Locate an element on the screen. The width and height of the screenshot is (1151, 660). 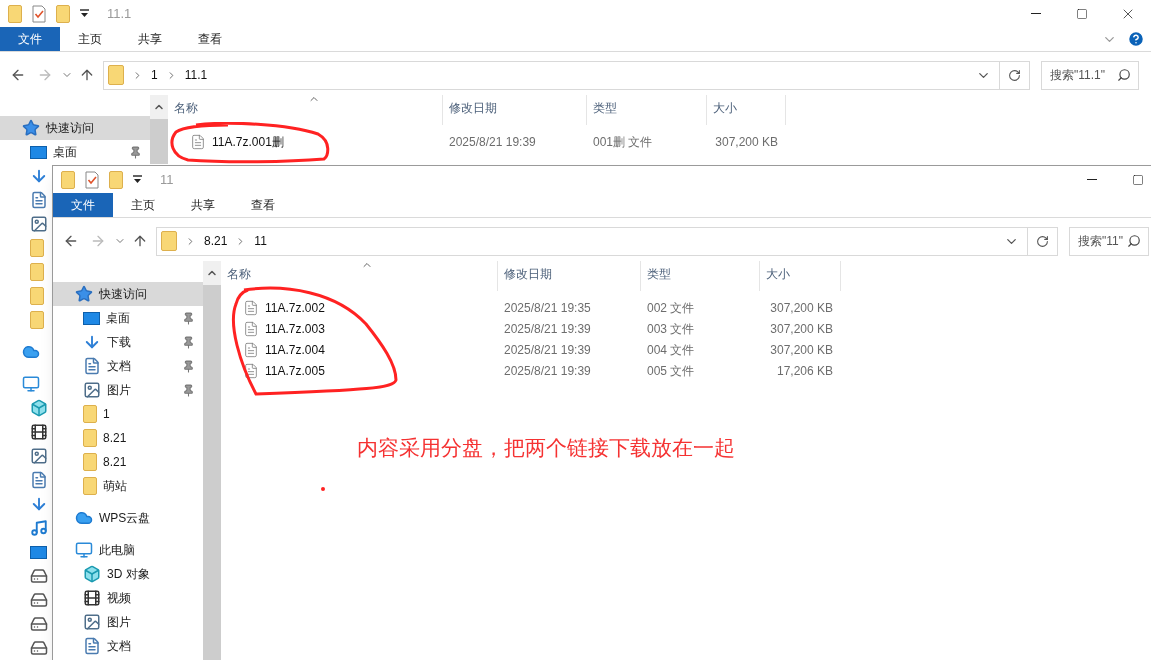
search-field: 搜索"11" is located at coordinates (1109, 241).